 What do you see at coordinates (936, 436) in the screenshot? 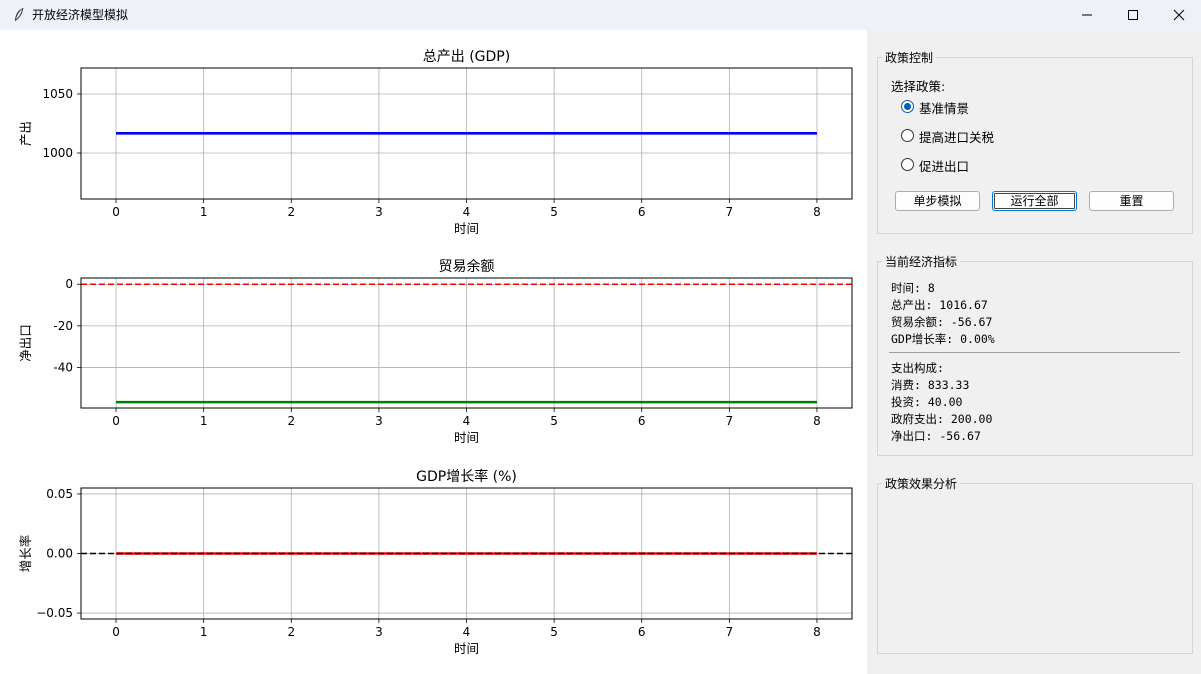
I see `spend-net-exports: 净出口: -56.67` at bounding box center [936, 436].